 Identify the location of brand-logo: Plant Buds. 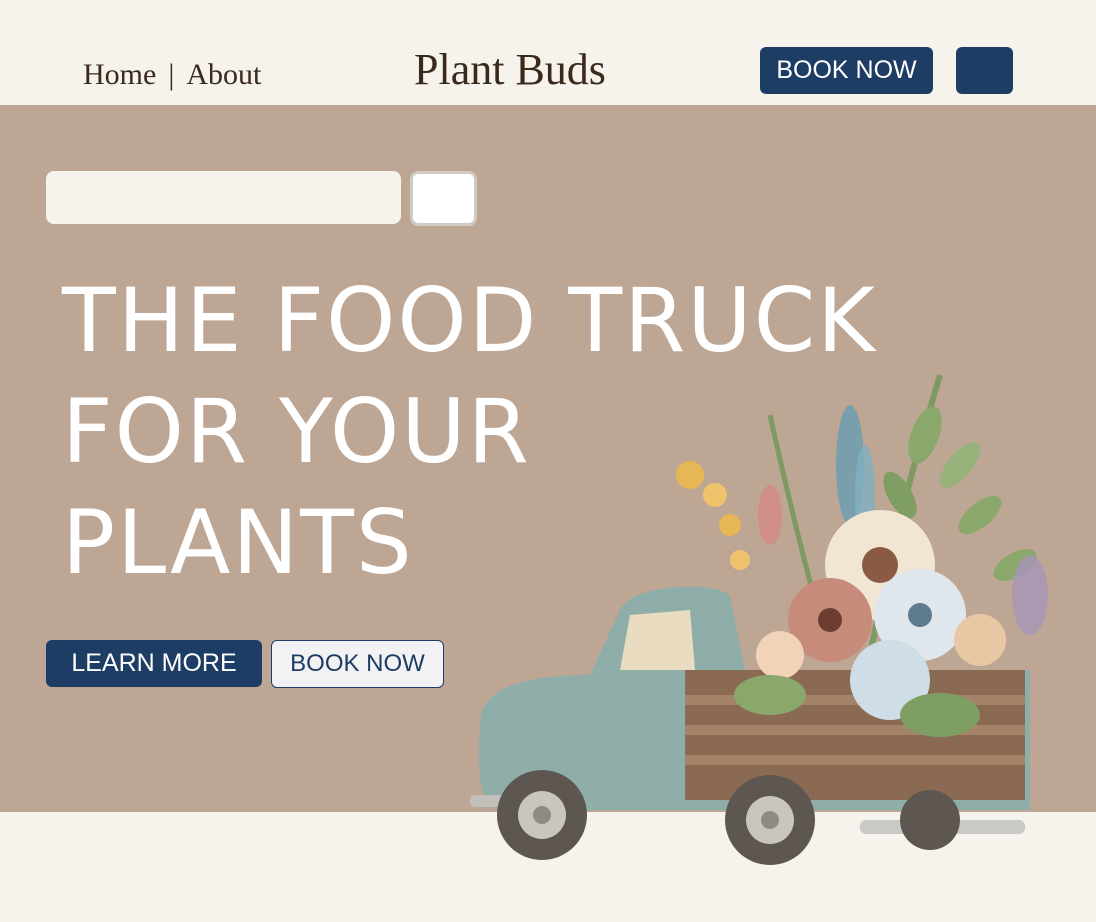
(510, 69).